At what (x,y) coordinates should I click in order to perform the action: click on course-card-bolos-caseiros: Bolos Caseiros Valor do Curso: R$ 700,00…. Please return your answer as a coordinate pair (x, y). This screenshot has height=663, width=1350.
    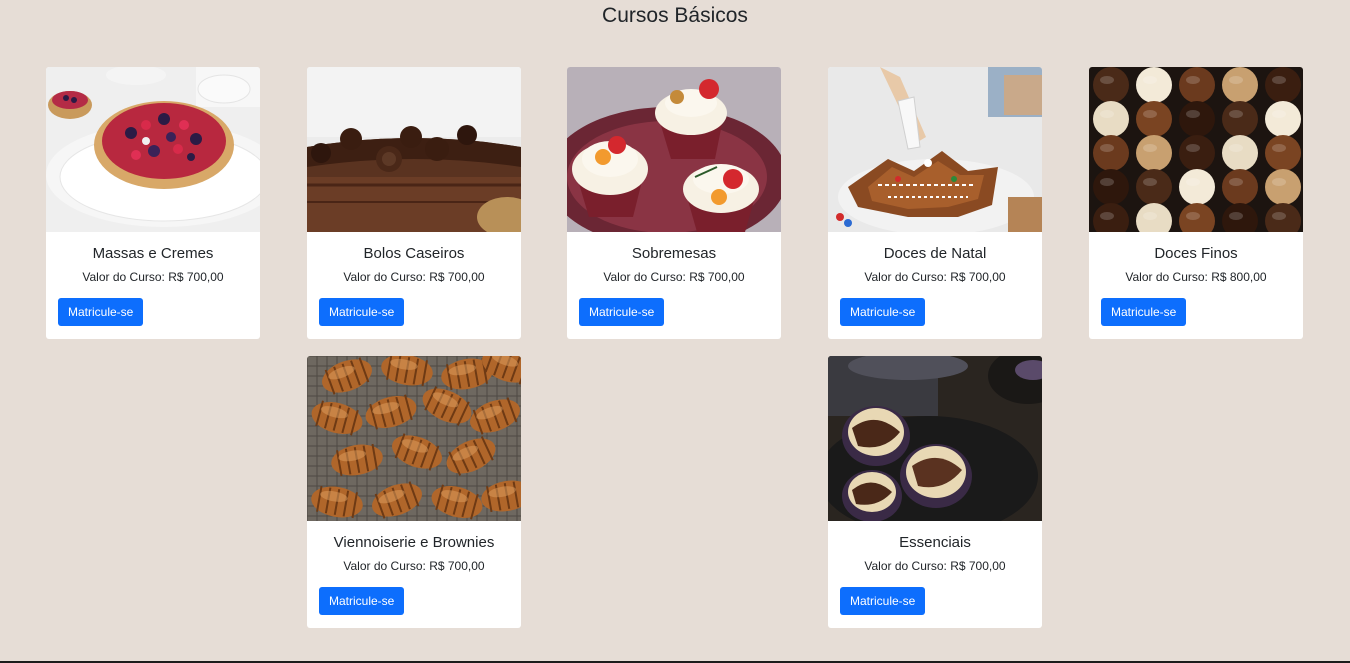
    Looking at the image, I should click on (414, 203).